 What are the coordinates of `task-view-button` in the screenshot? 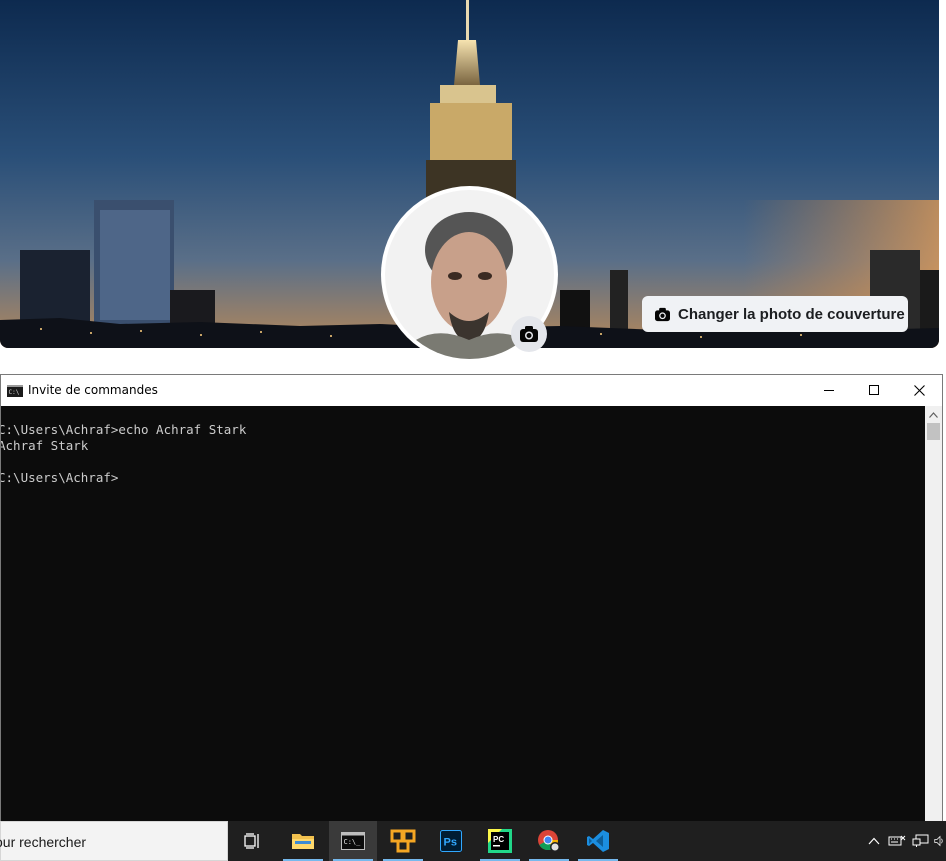 It's located at (253, 841).